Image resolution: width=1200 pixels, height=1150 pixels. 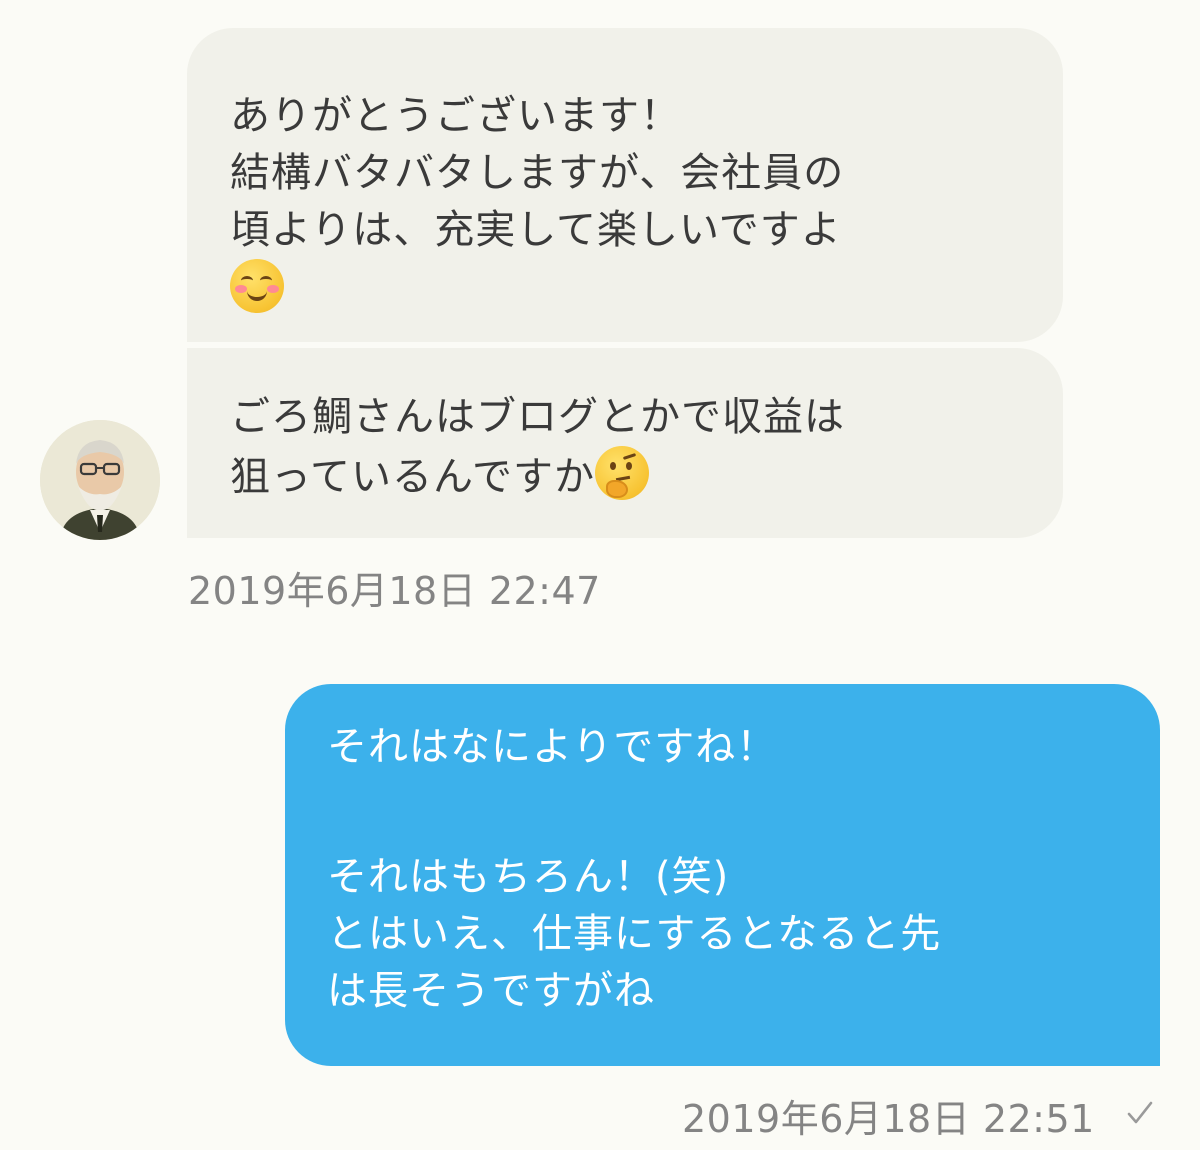 I want to click on message-line: ありがとうございます！, so click(x=455, y=116).